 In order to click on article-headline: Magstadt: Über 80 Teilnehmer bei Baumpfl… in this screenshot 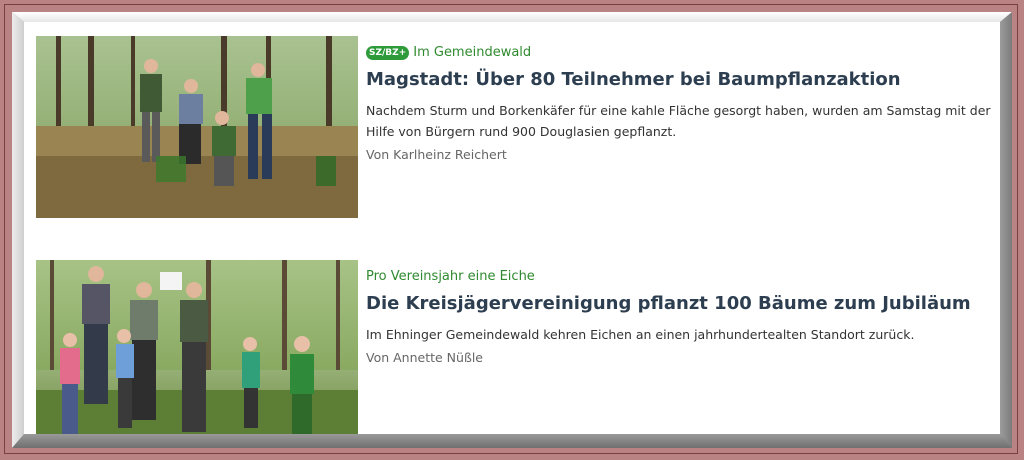, I will do `click(681, 80)`.